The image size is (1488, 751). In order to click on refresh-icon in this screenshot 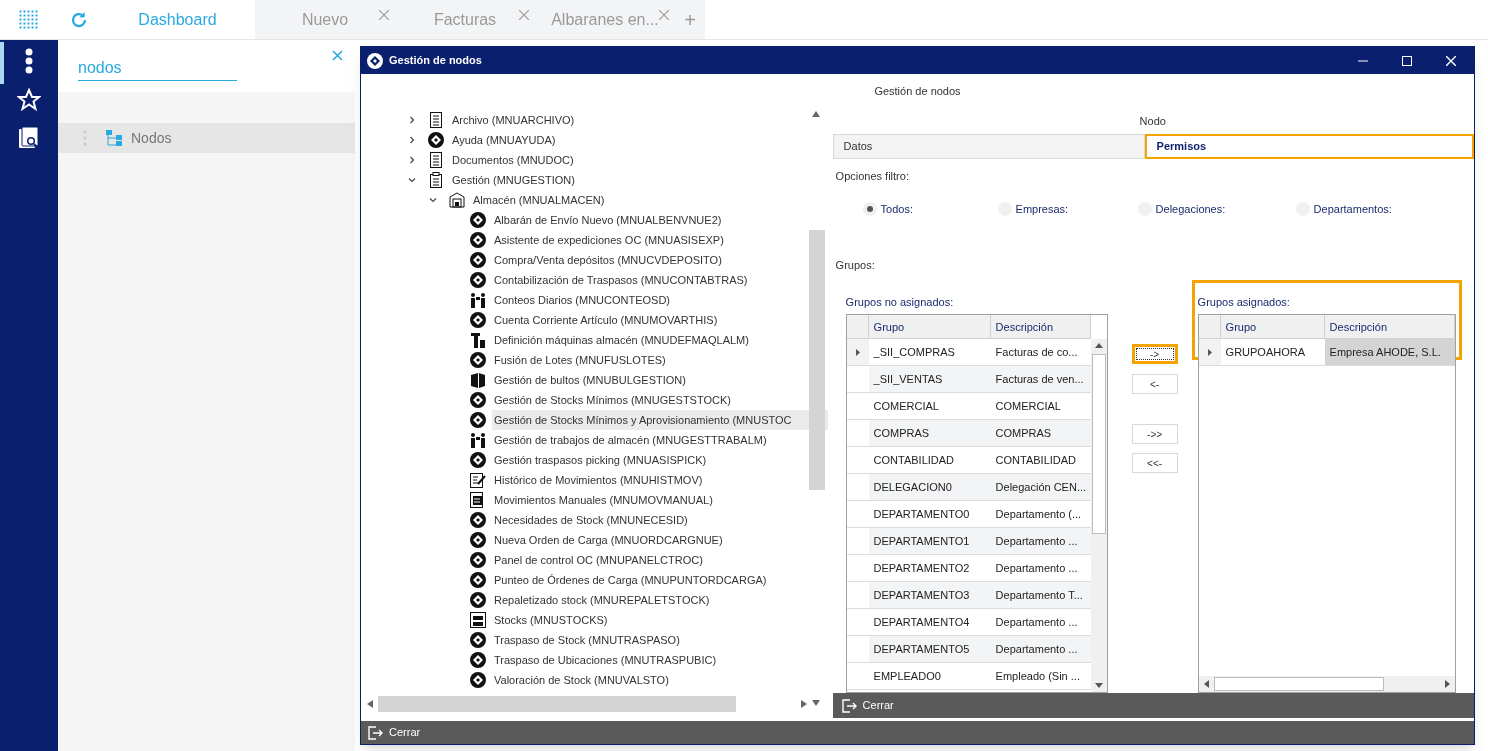, I will do `click(79, 19)`.